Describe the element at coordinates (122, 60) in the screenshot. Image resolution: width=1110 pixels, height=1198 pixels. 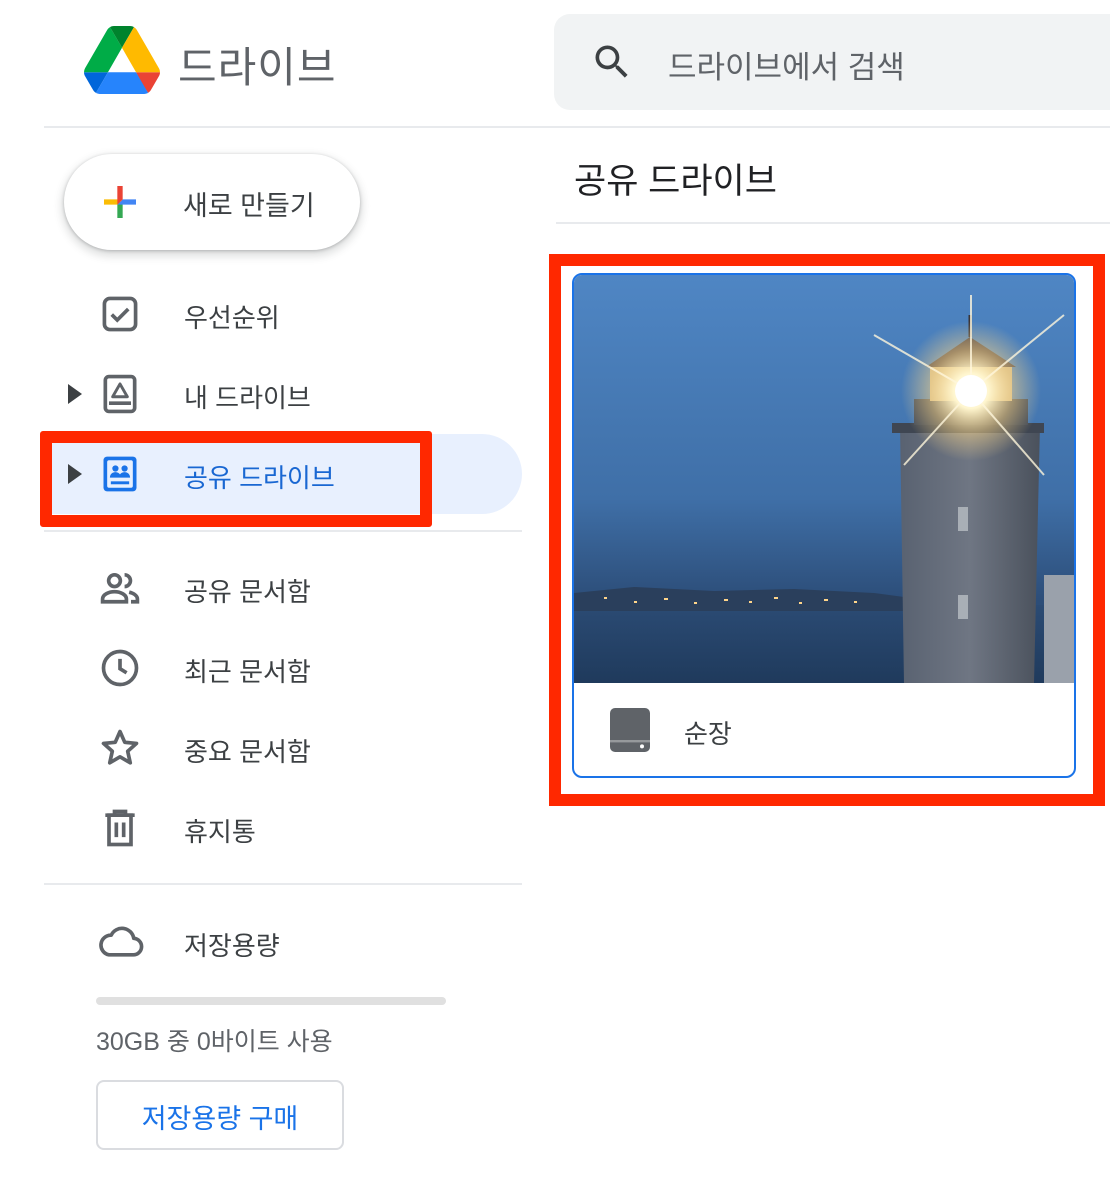
I see `google-drive-logo-icon` at that location.